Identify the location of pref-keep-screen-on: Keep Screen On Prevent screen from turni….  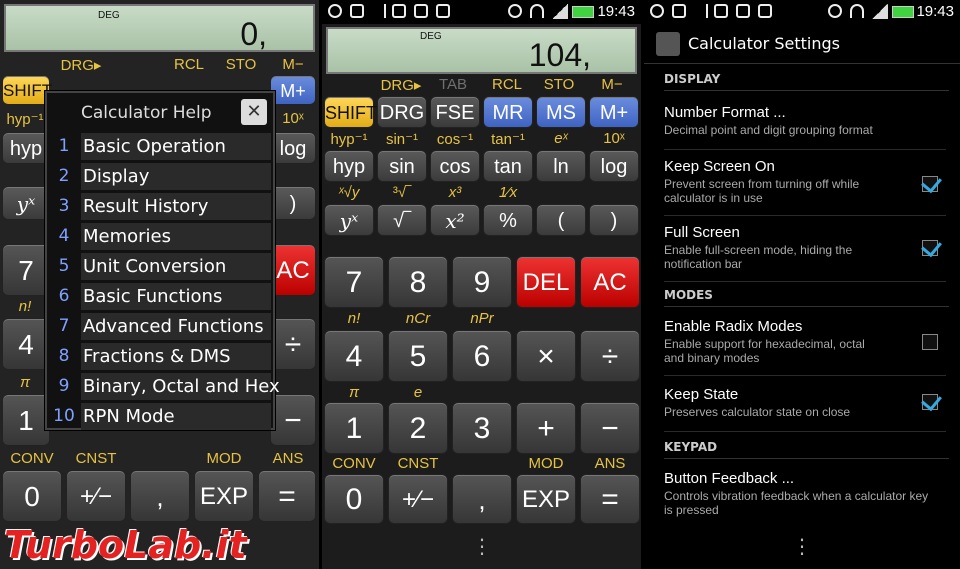
(805, 187).